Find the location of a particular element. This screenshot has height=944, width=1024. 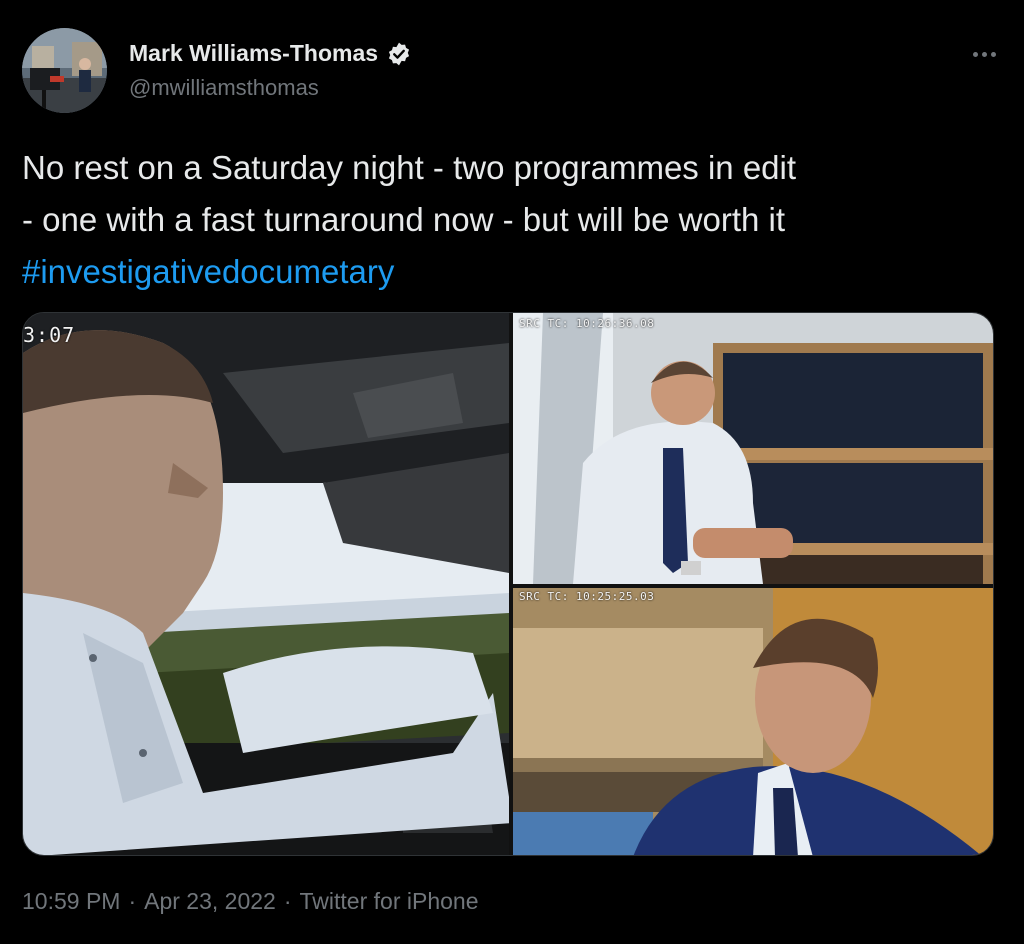

avatar is located at coordinates (64, 70).